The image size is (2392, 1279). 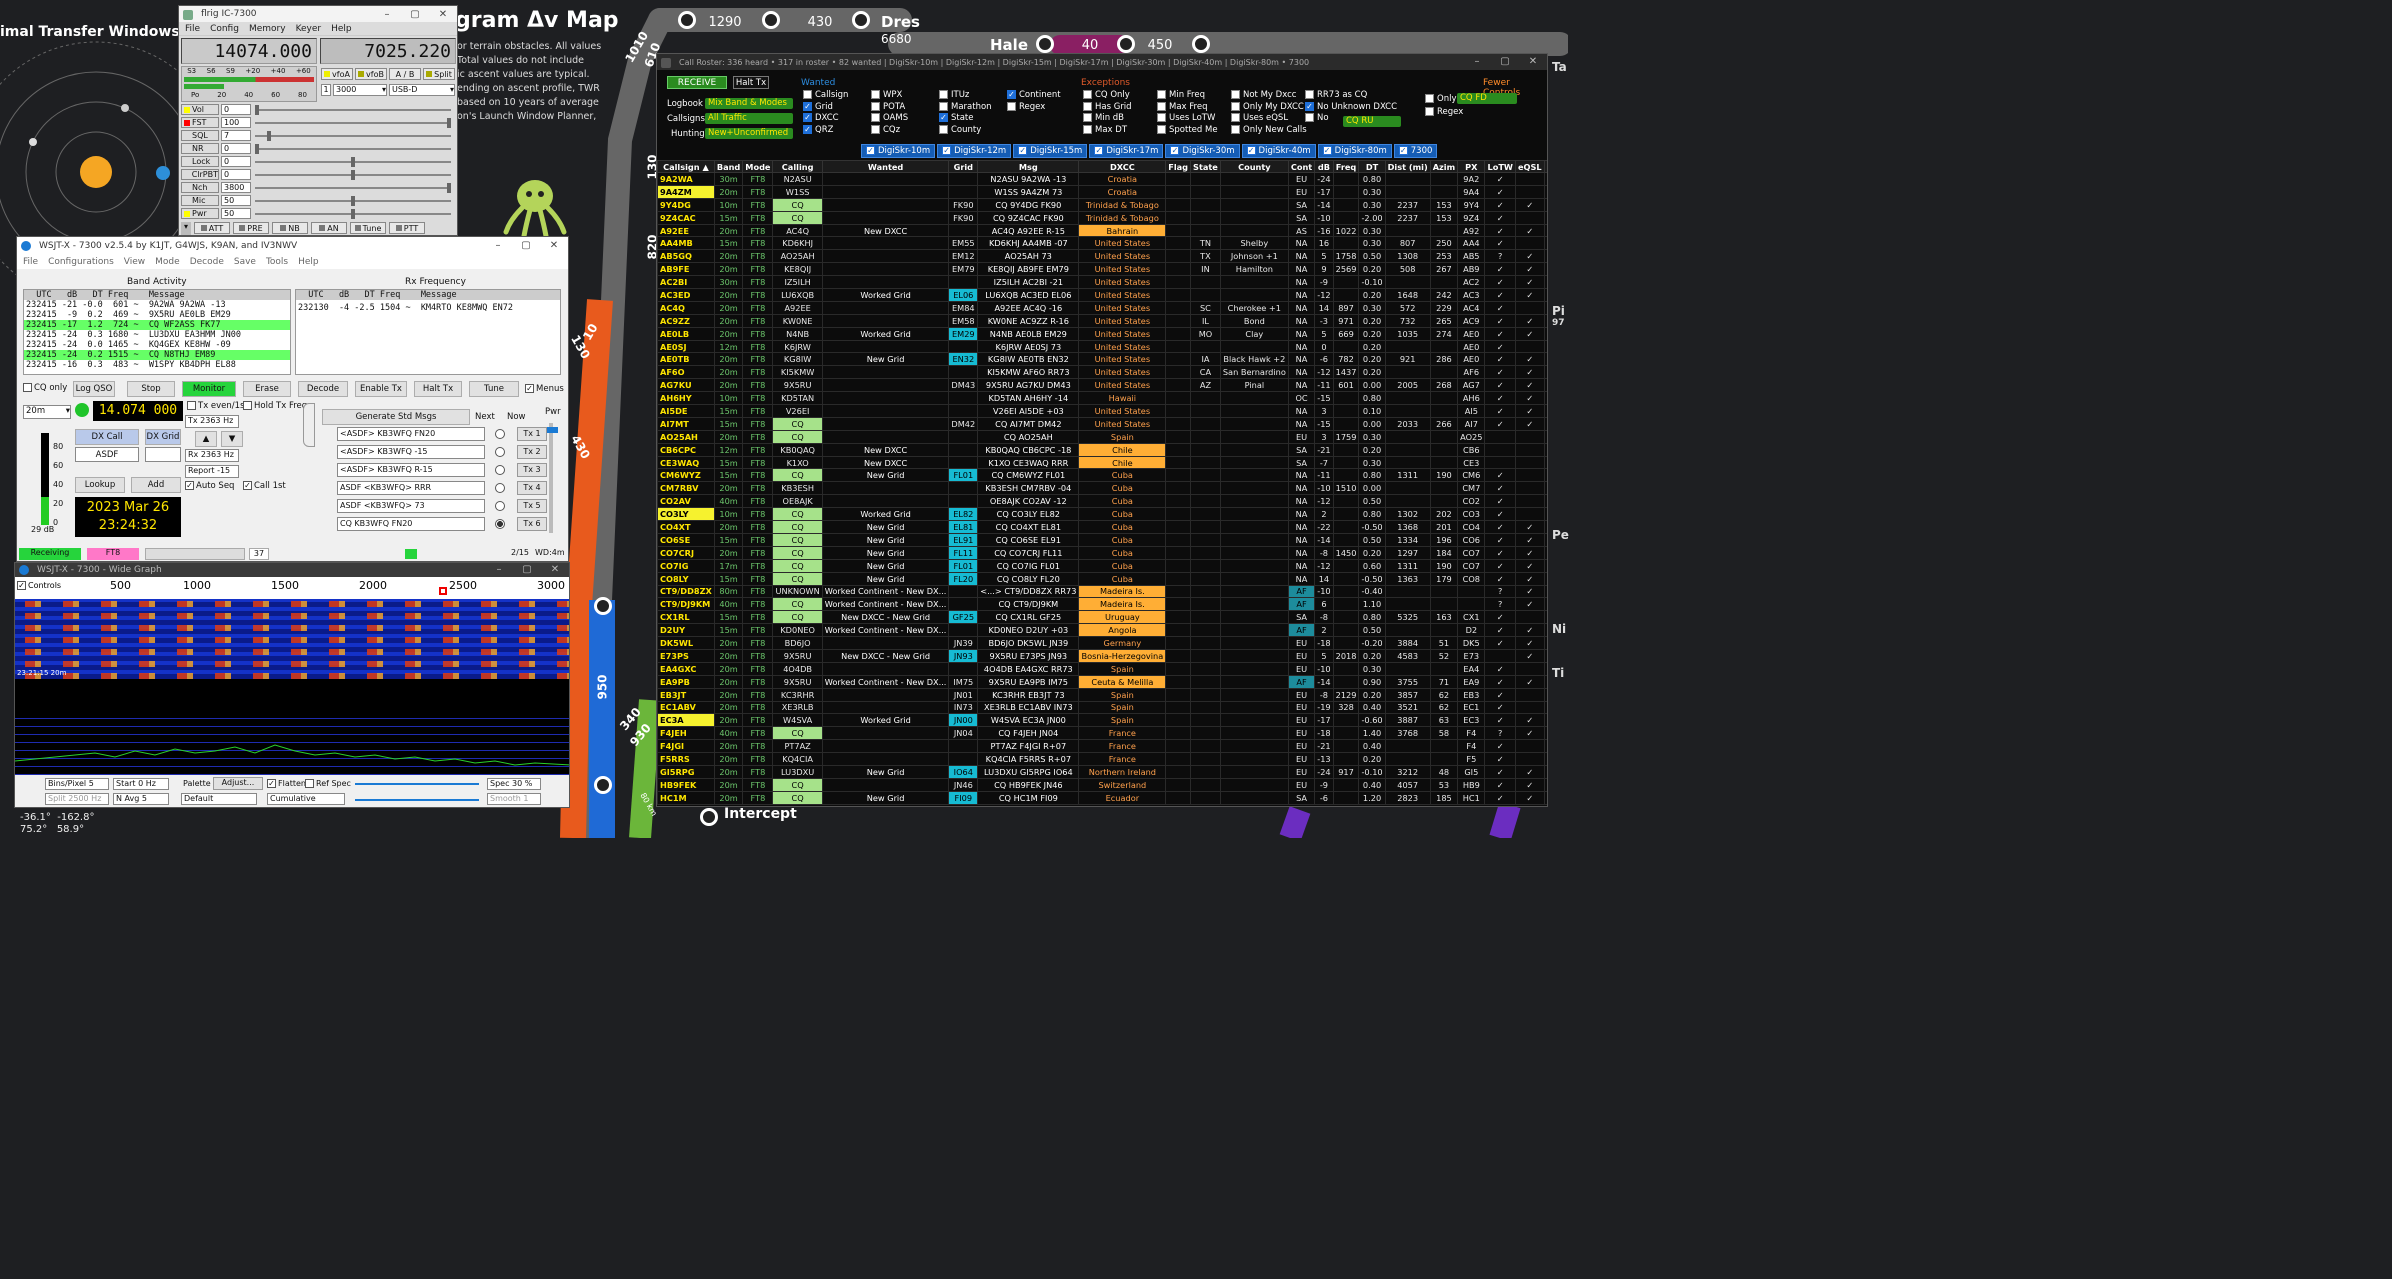 I want to click on tx-now-button-6: Tx 6, so click(x=532, y=524).